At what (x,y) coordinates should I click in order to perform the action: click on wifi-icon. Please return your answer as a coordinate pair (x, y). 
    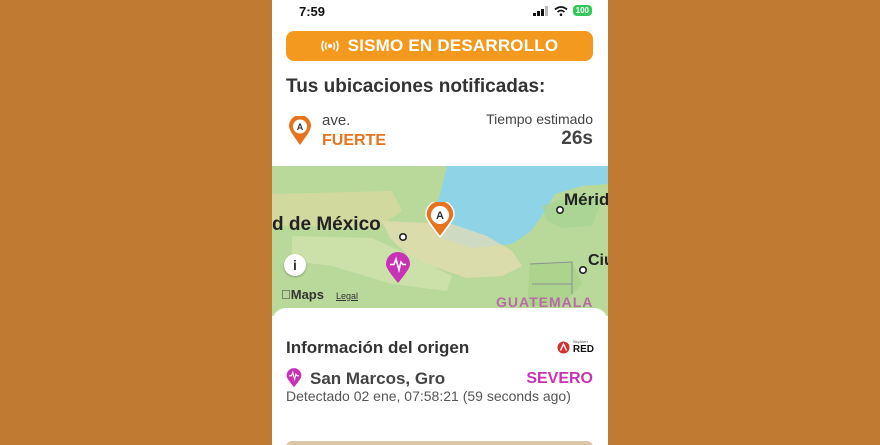
    Looking at the image, I should click on (561, 10).